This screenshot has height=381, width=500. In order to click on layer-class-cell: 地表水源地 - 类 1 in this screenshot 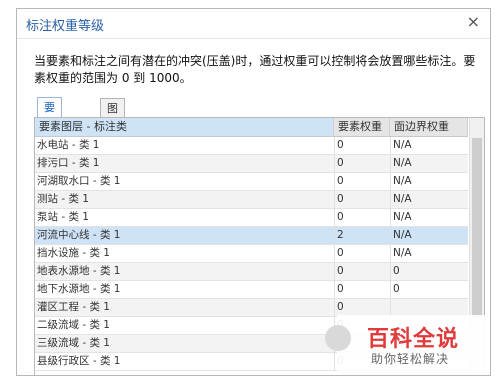, I will do `click(79, 271)`.